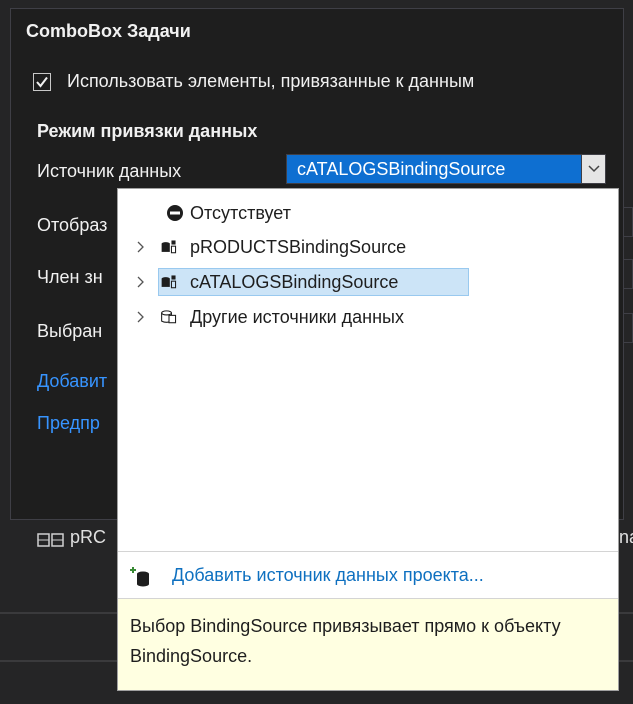 The height and width of the screenshot is (704, 633). Describe the element at coordinates (109, 171) in the screenshot. I see `data-source-label: Источник данных` at that location.